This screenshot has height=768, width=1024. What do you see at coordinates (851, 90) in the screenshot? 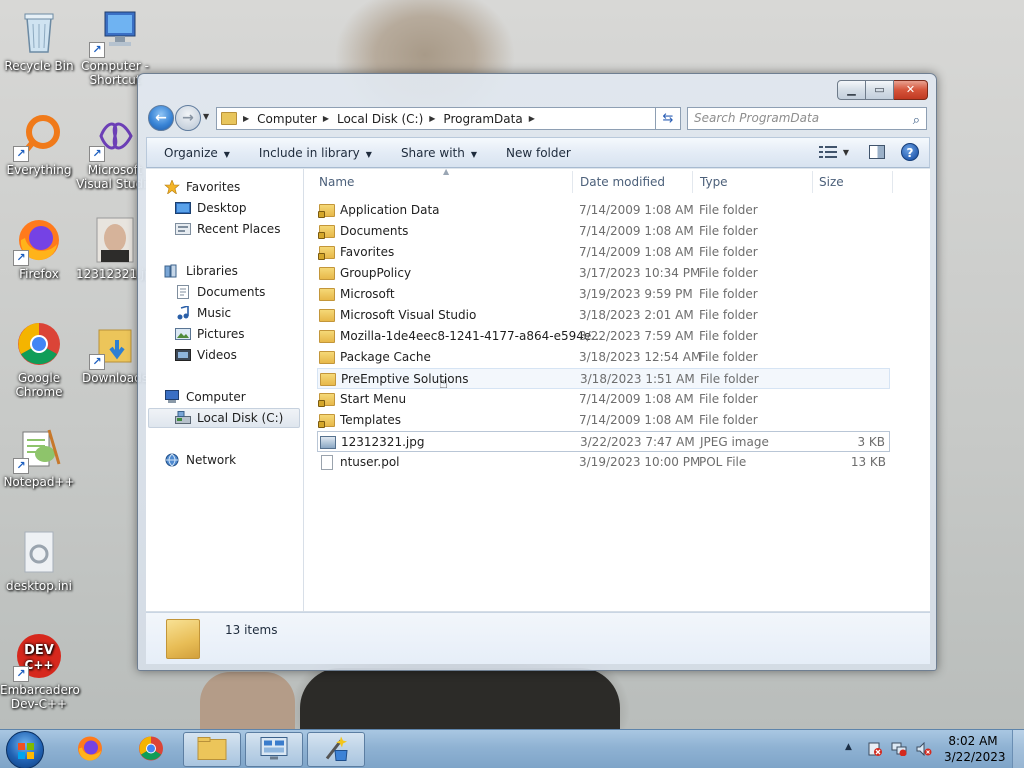
I see `minimize-button: ▁` at bounding box center [851, 90].